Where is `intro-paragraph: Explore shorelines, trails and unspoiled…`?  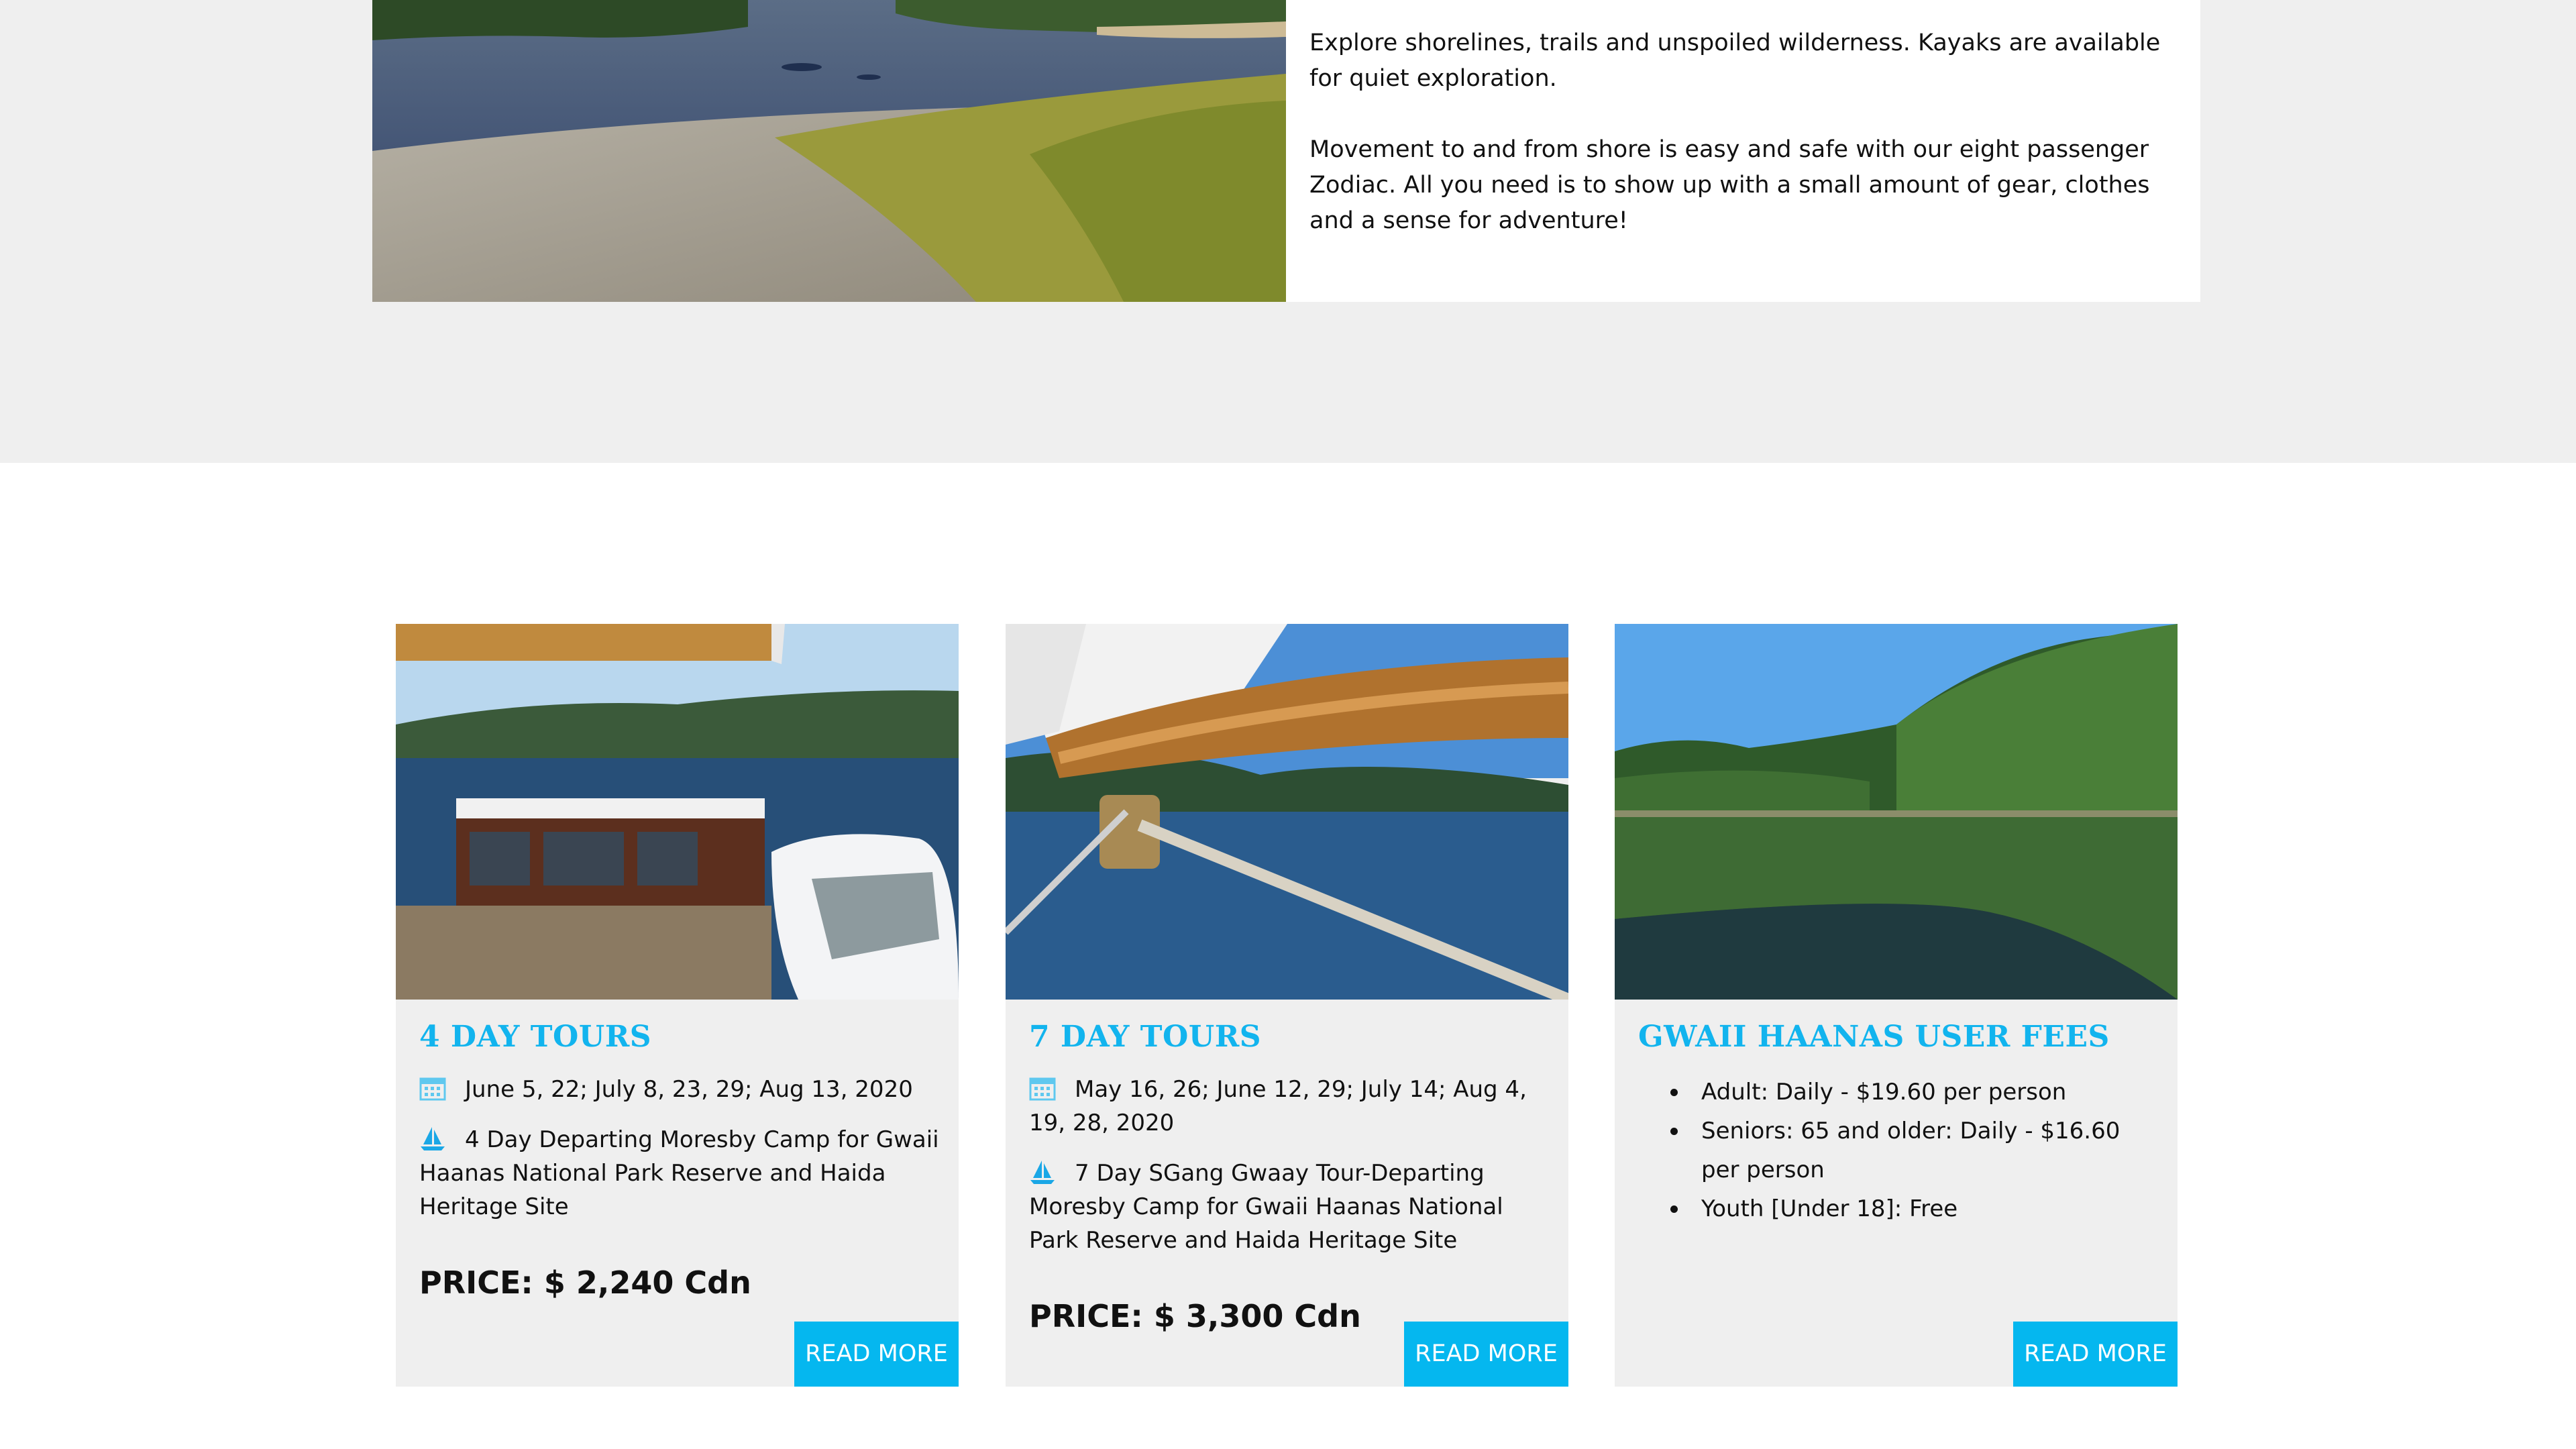 intro-paragraph: Explore shorelines, trails and unspoiled… is located at coordinates (1735, 61).